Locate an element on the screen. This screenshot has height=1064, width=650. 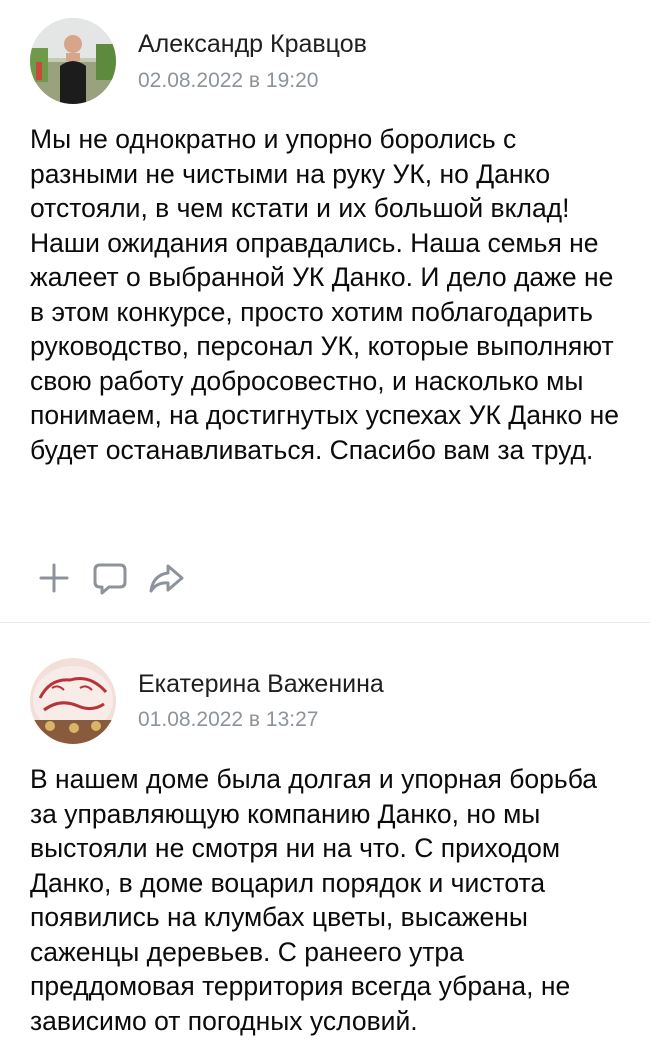
plus-icon is located at coordinates (54, 578).